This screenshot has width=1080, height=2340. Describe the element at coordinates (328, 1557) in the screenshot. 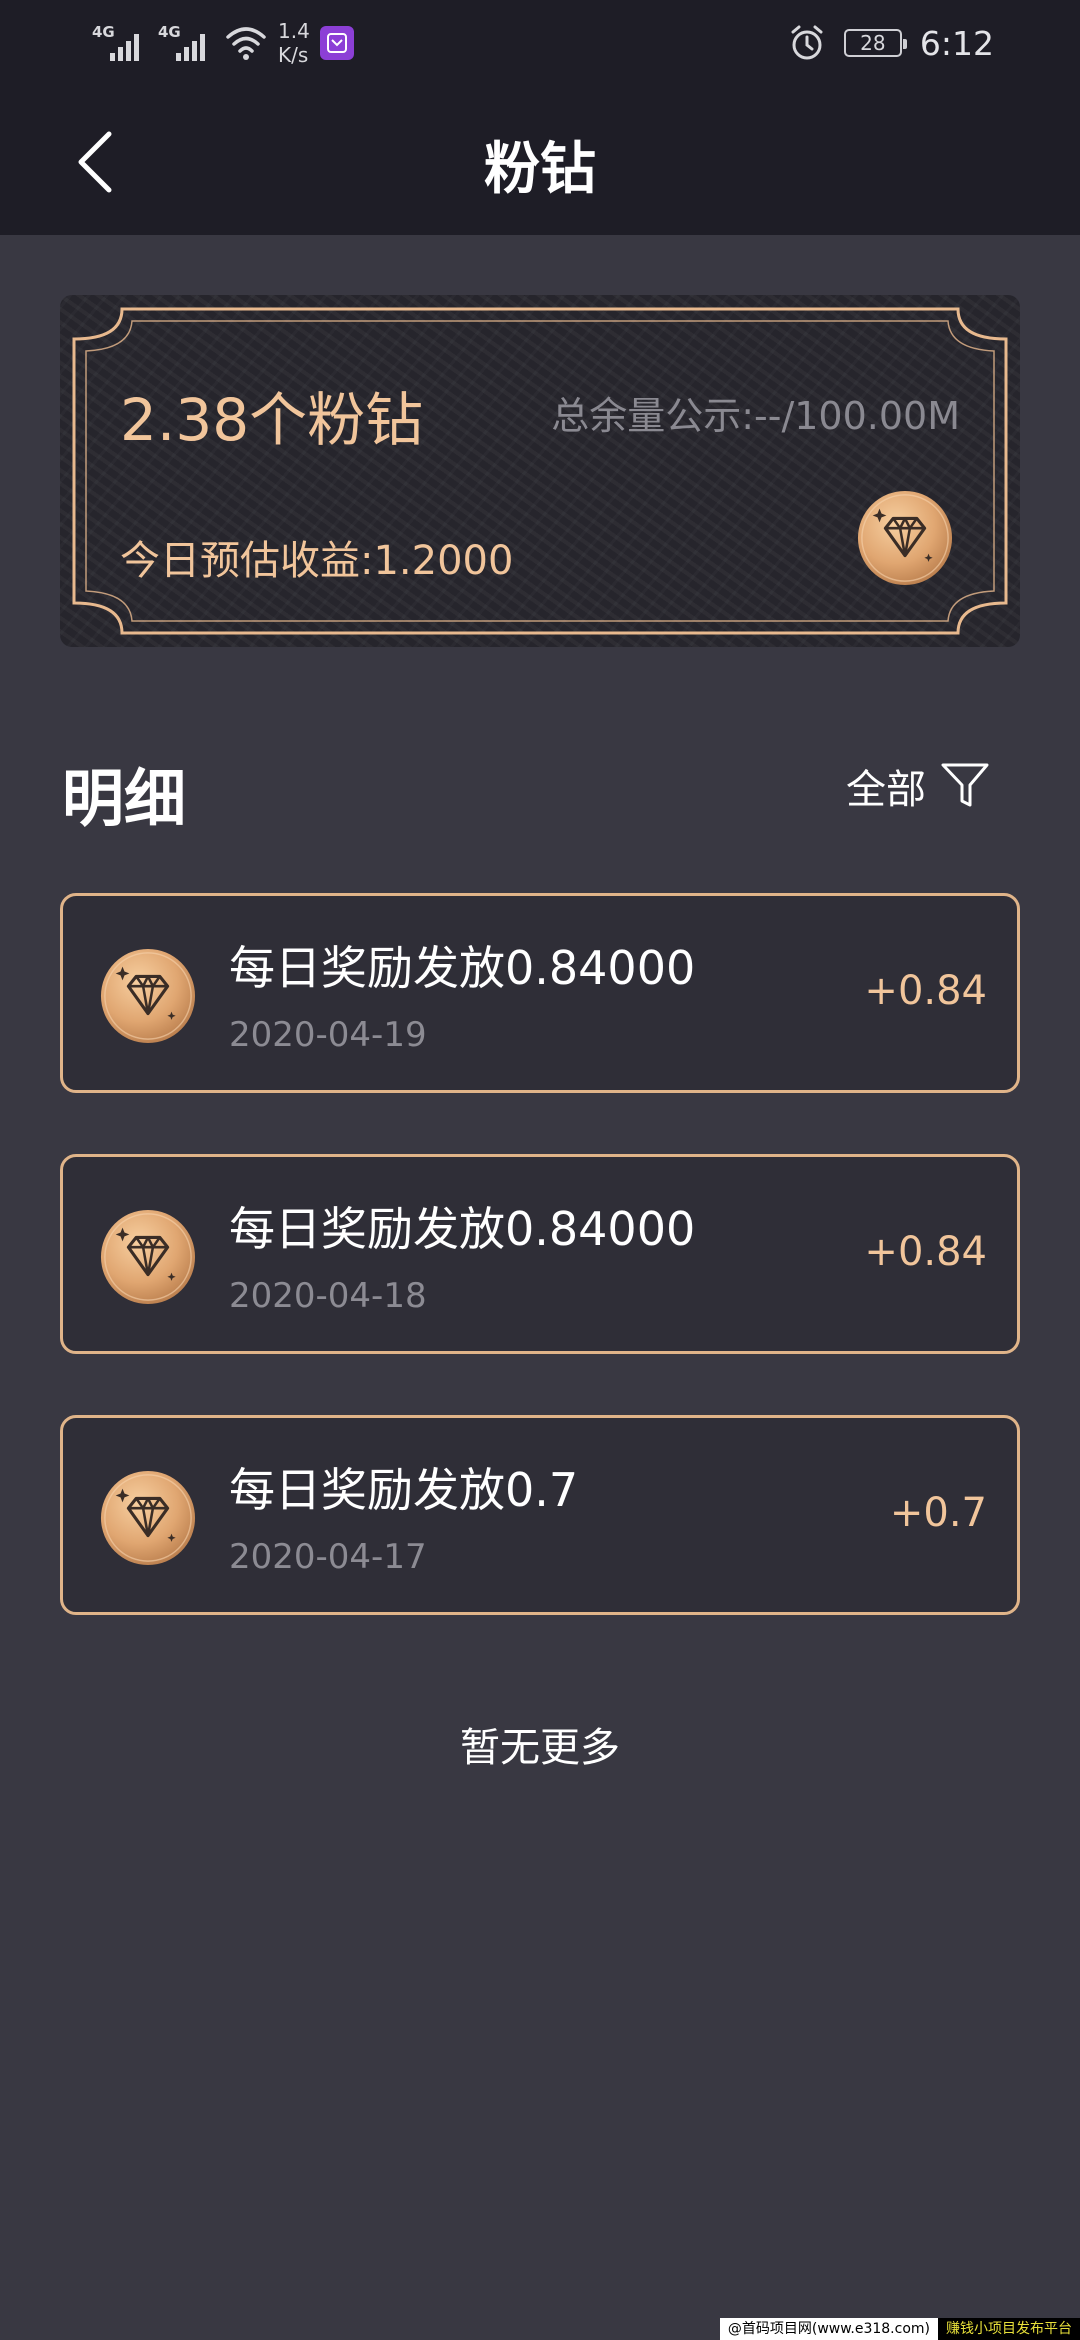

I see `item-date: 2020-04-17` at that location.